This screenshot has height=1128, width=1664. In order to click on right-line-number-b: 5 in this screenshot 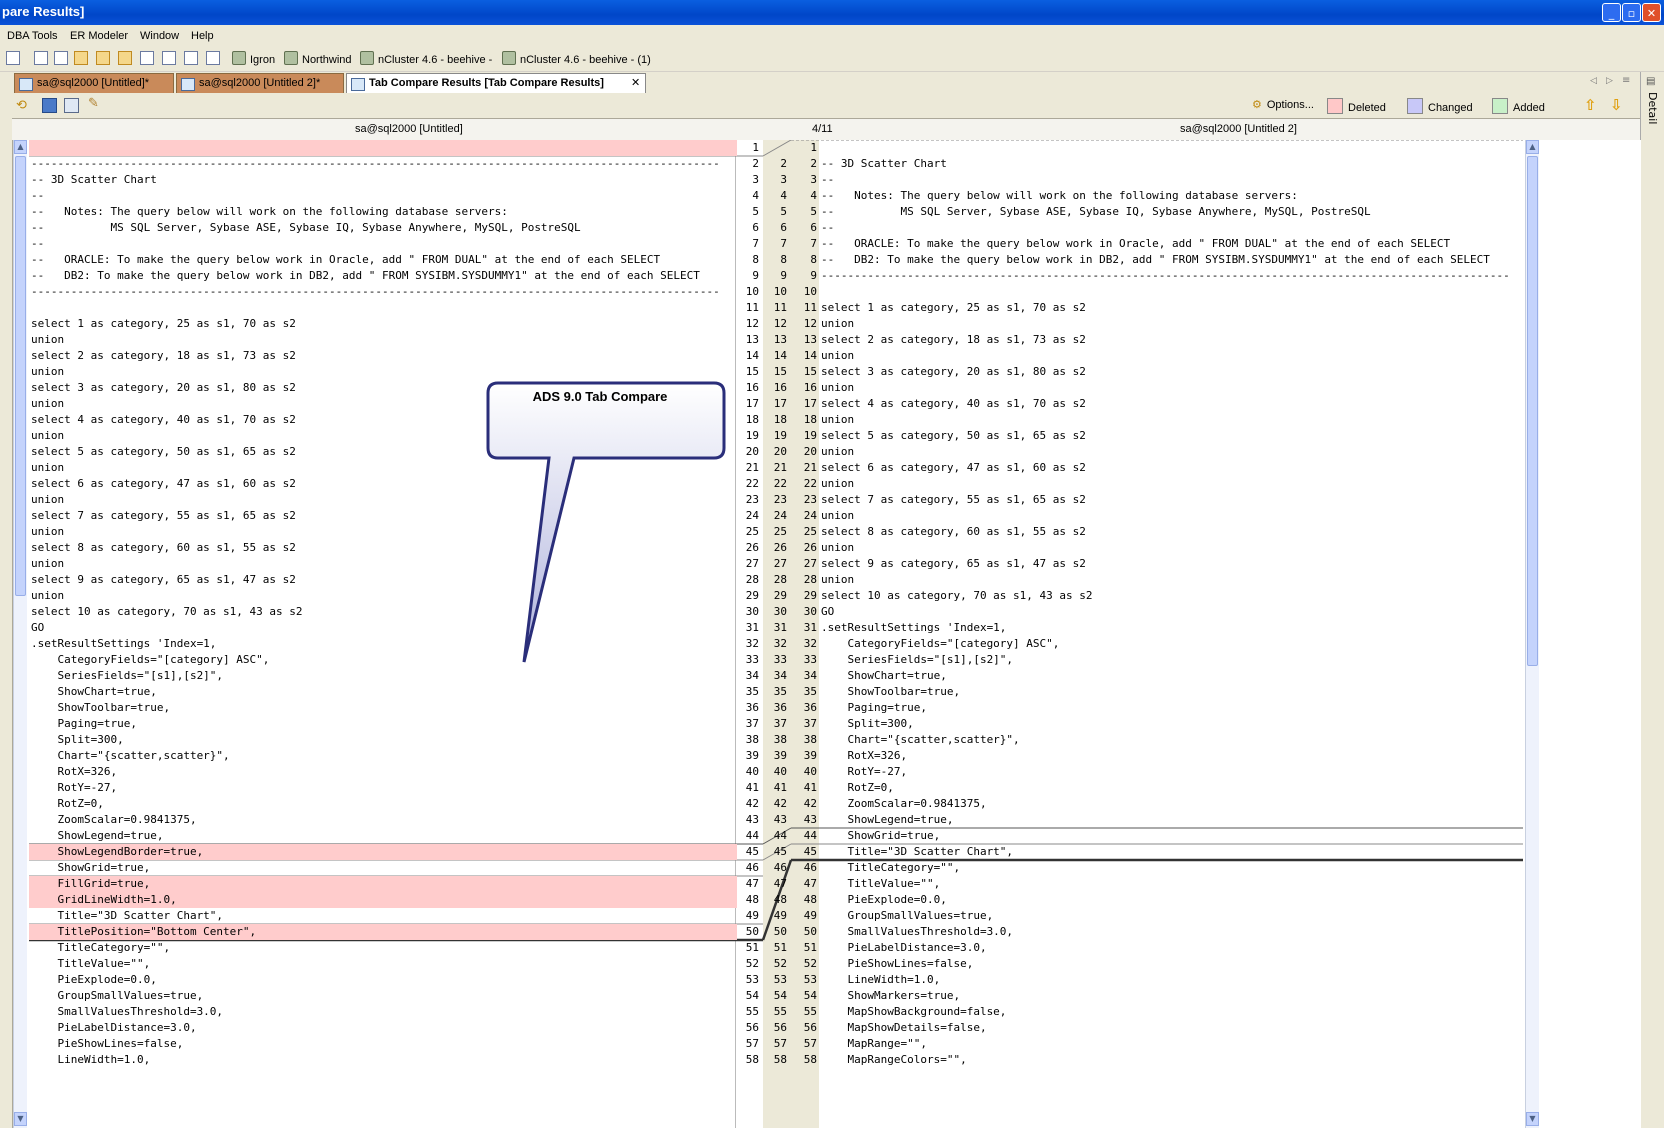, I will do `click(783, 211)`.